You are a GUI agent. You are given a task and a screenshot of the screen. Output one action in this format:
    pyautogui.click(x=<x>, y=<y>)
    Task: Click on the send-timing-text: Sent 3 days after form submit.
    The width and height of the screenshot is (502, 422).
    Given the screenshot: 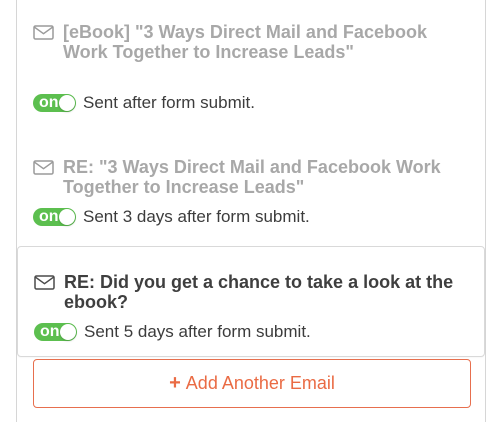 What is the action you would take?
    pyautogui.click(x=196, y=216)
    